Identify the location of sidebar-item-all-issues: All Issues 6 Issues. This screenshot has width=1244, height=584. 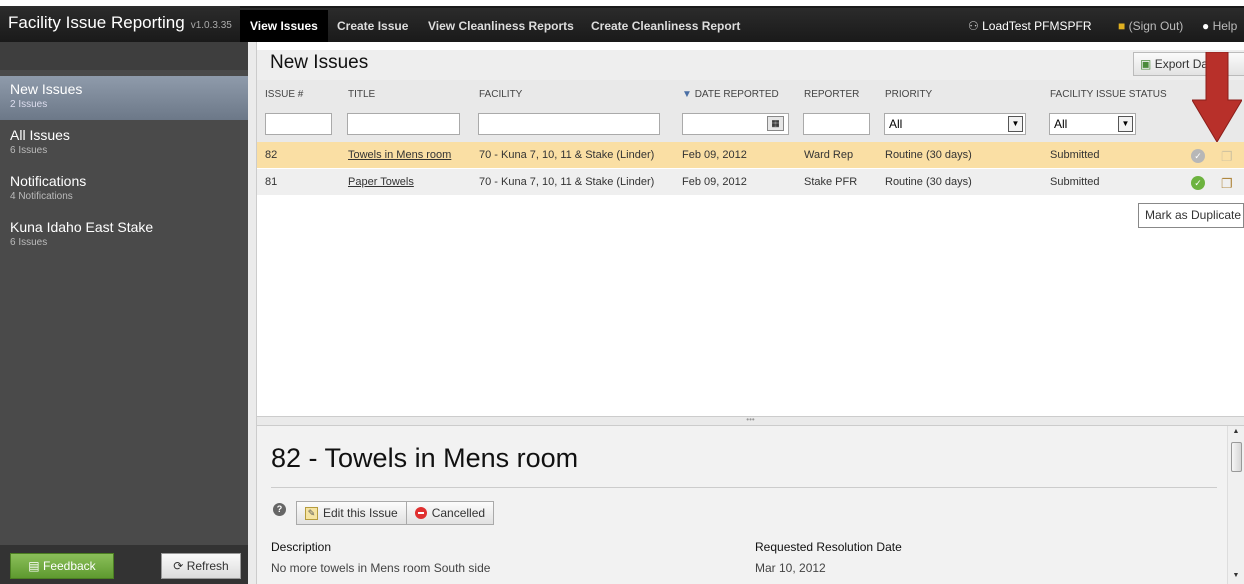
(124, 143).